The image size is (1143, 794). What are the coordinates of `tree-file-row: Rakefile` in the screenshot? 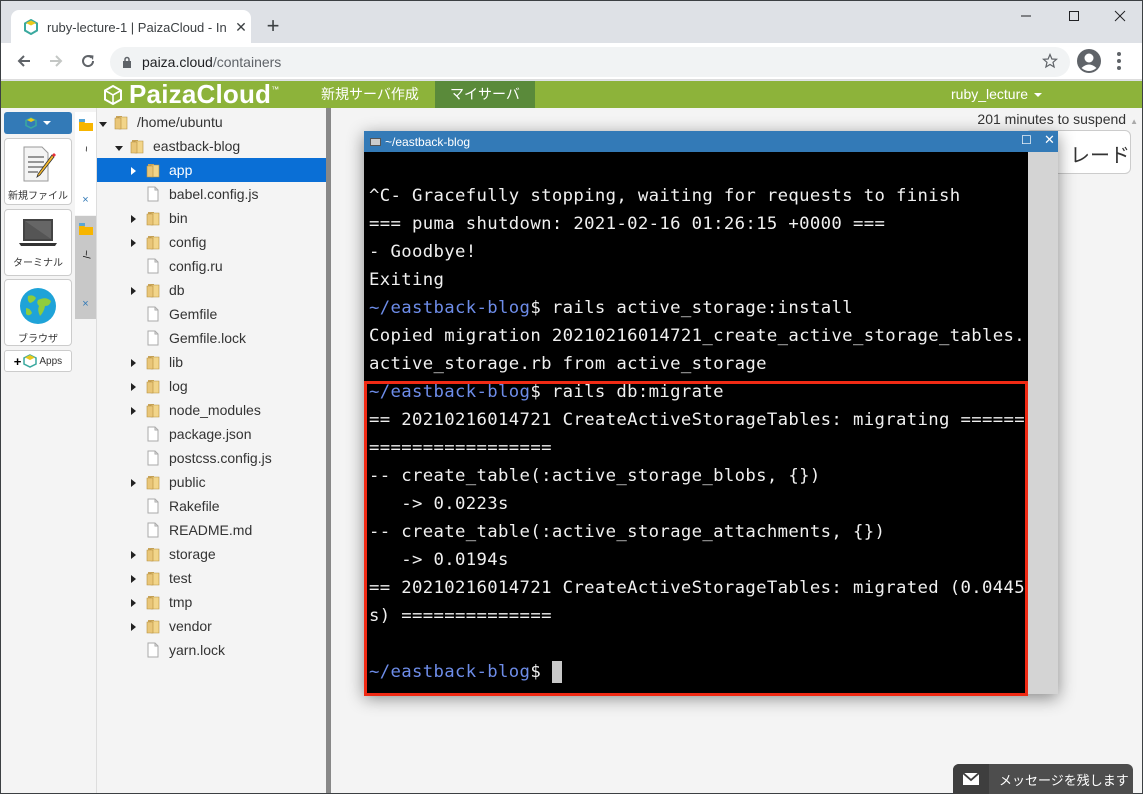 It's located at (212, 506).